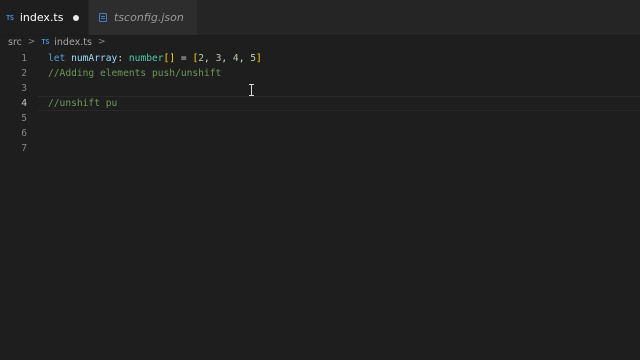 Image resolution: width=640 pixels, height=360 pixels. What do you see at coordinates (24, 58) in the screenshot?
I see `line-number: 1` at bounding box center [24, 58].